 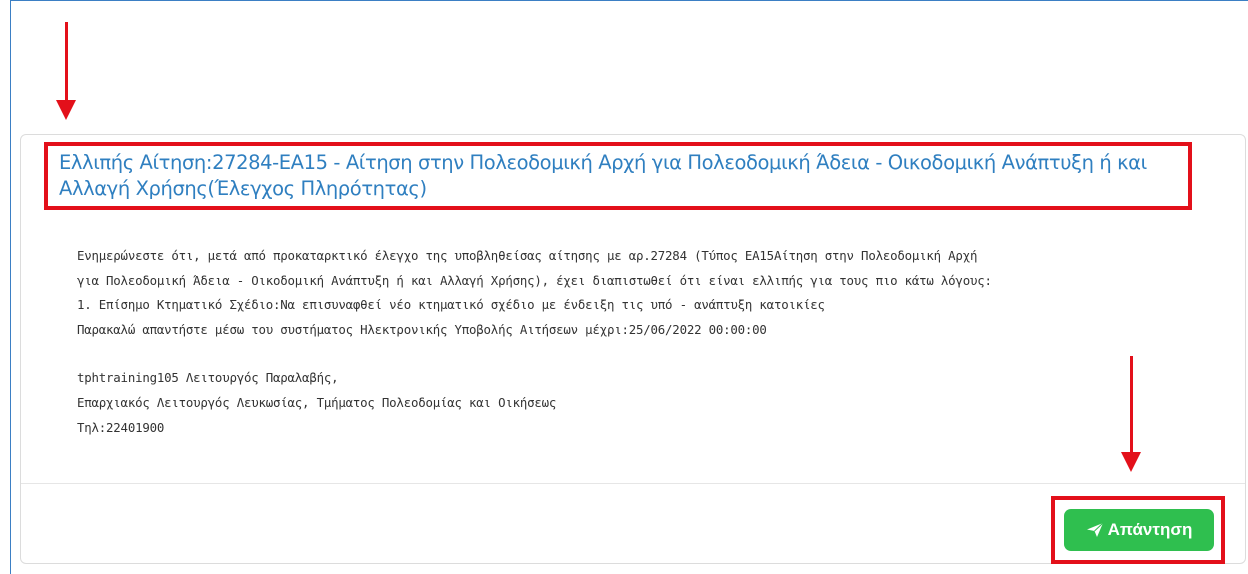 What do you see at coordinates (121, 427) in the screenshot?
I see `signature-line: Τηλ:22401900` at bounding box center [121, 427].